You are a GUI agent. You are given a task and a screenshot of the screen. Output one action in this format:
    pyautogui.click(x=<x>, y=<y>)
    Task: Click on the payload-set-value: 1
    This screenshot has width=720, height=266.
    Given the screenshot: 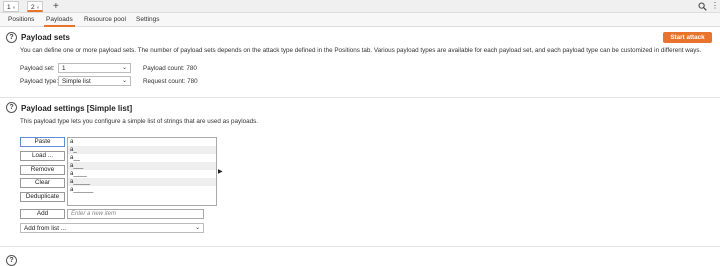 What is the action you would take?
    pyautogui.click(x=64, y=68)
    